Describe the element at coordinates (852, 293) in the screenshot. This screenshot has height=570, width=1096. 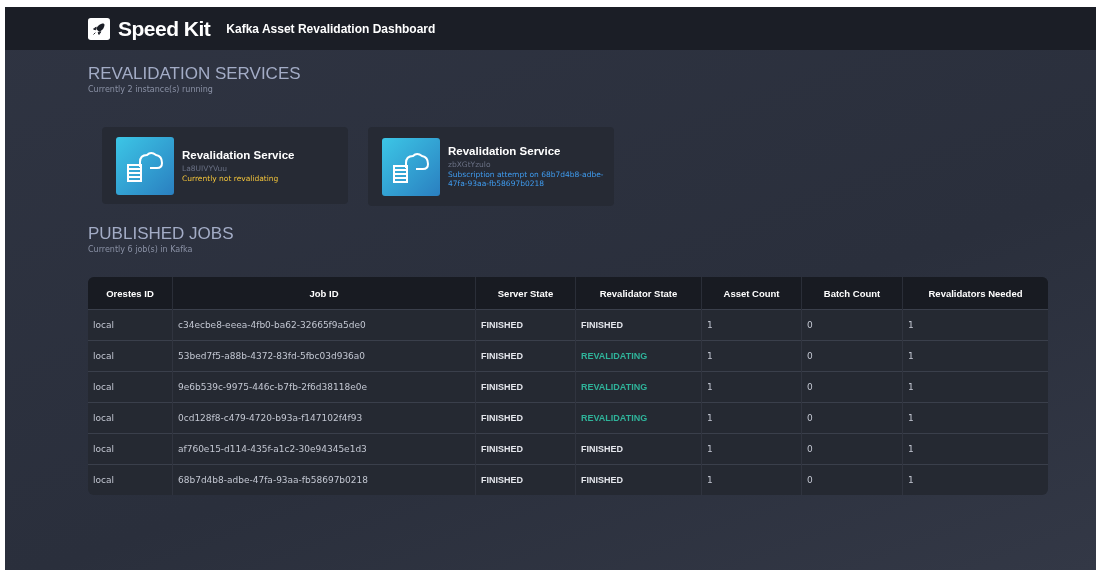
I see `column-header: Batch Count` at that location.